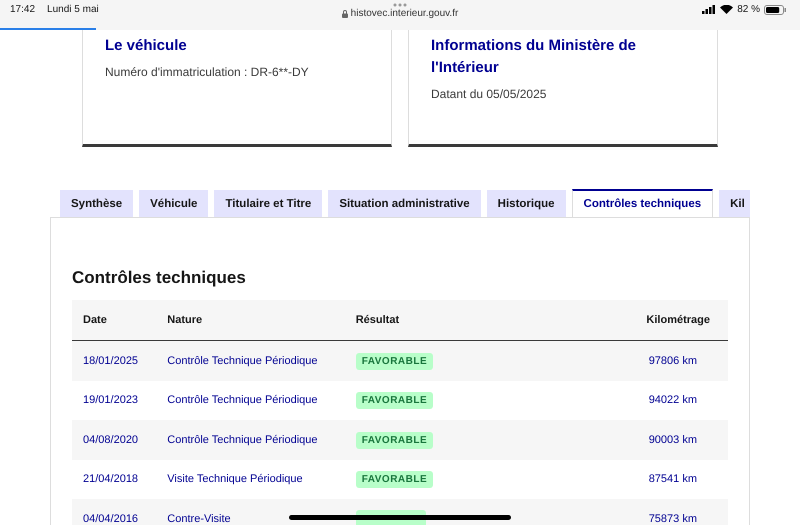  I want to click on url-text: histovec.interieur.gouv.fr, so click(404, 13).